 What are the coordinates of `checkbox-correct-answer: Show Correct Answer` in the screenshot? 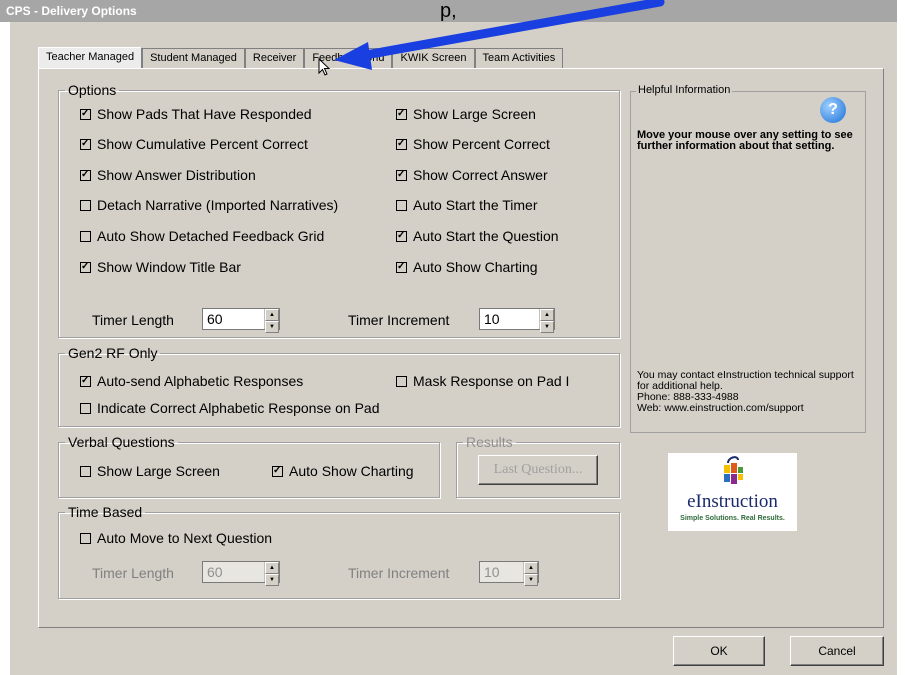 It's located at (472, 175).